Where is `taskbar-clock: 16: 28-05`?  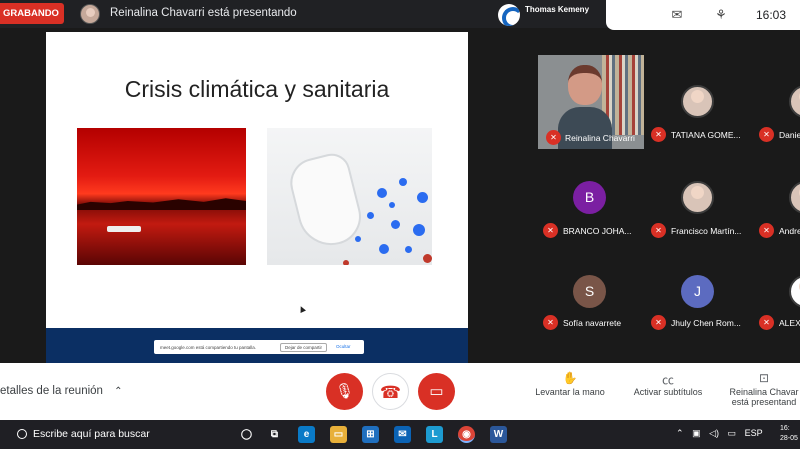
taskbar-clock: 16: 28-05 is located at coordinates (789, 434).